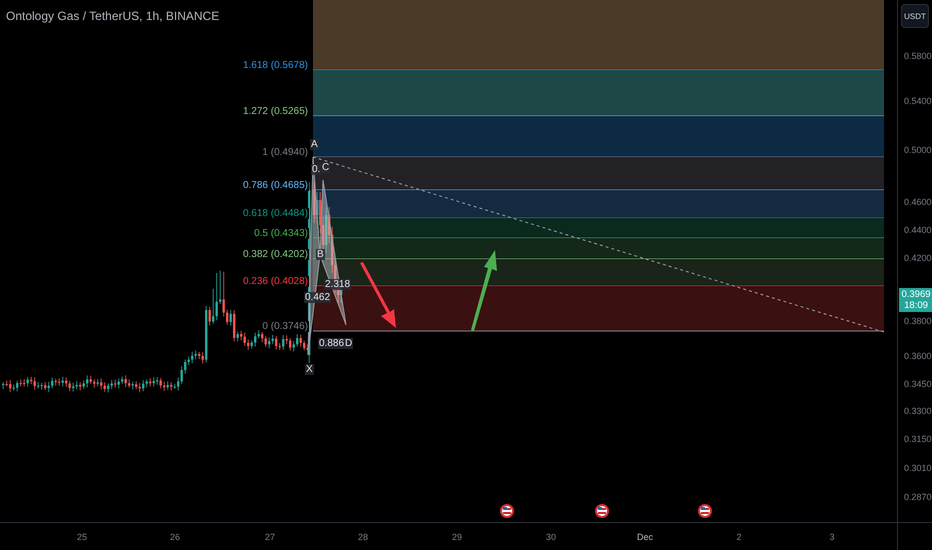 This screenshot has height=550, width=932. Describe the element at coordinates (316, 169) in the screenshot. I see `pattern-label: 0.` at that location.